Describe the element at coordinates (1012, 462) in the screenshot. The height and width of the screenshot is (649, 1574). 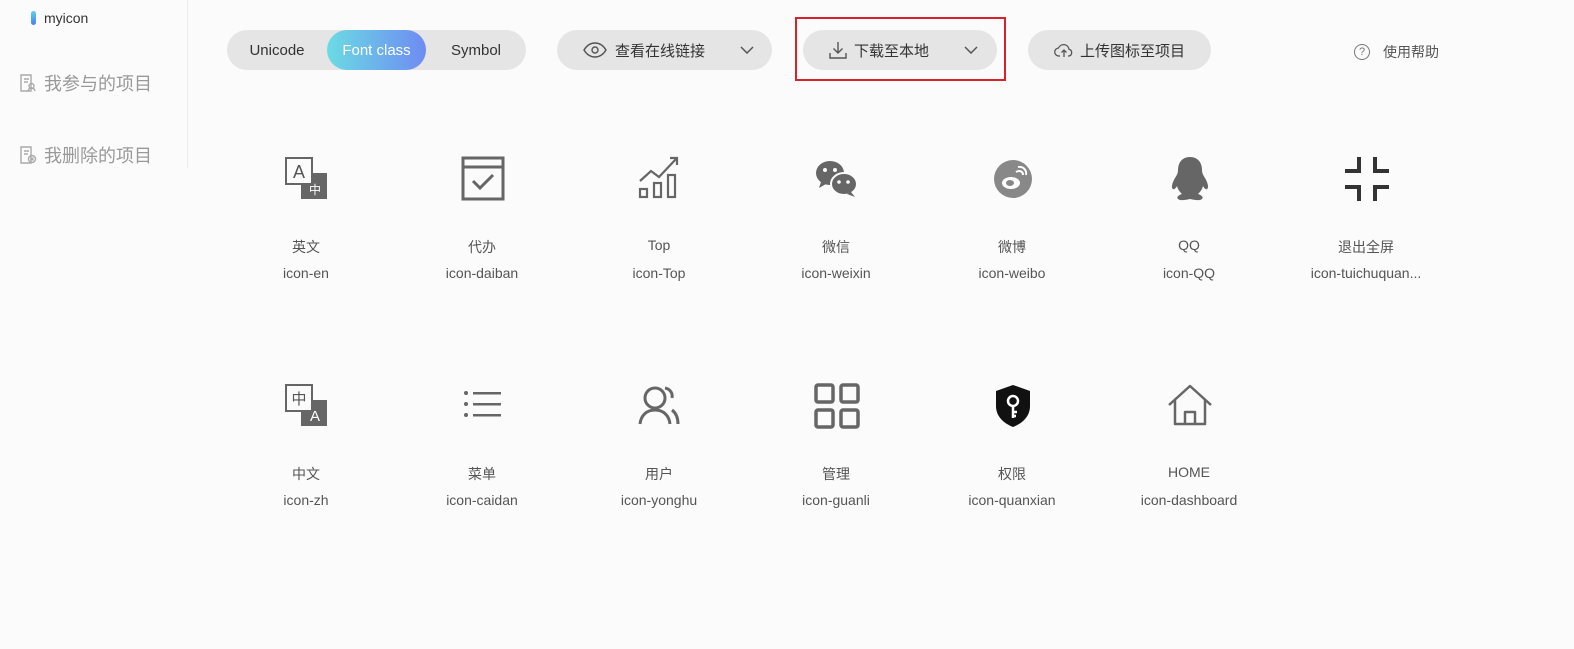
I see `icon-card-quanxian: 权限 icon-quanxian` at that location.